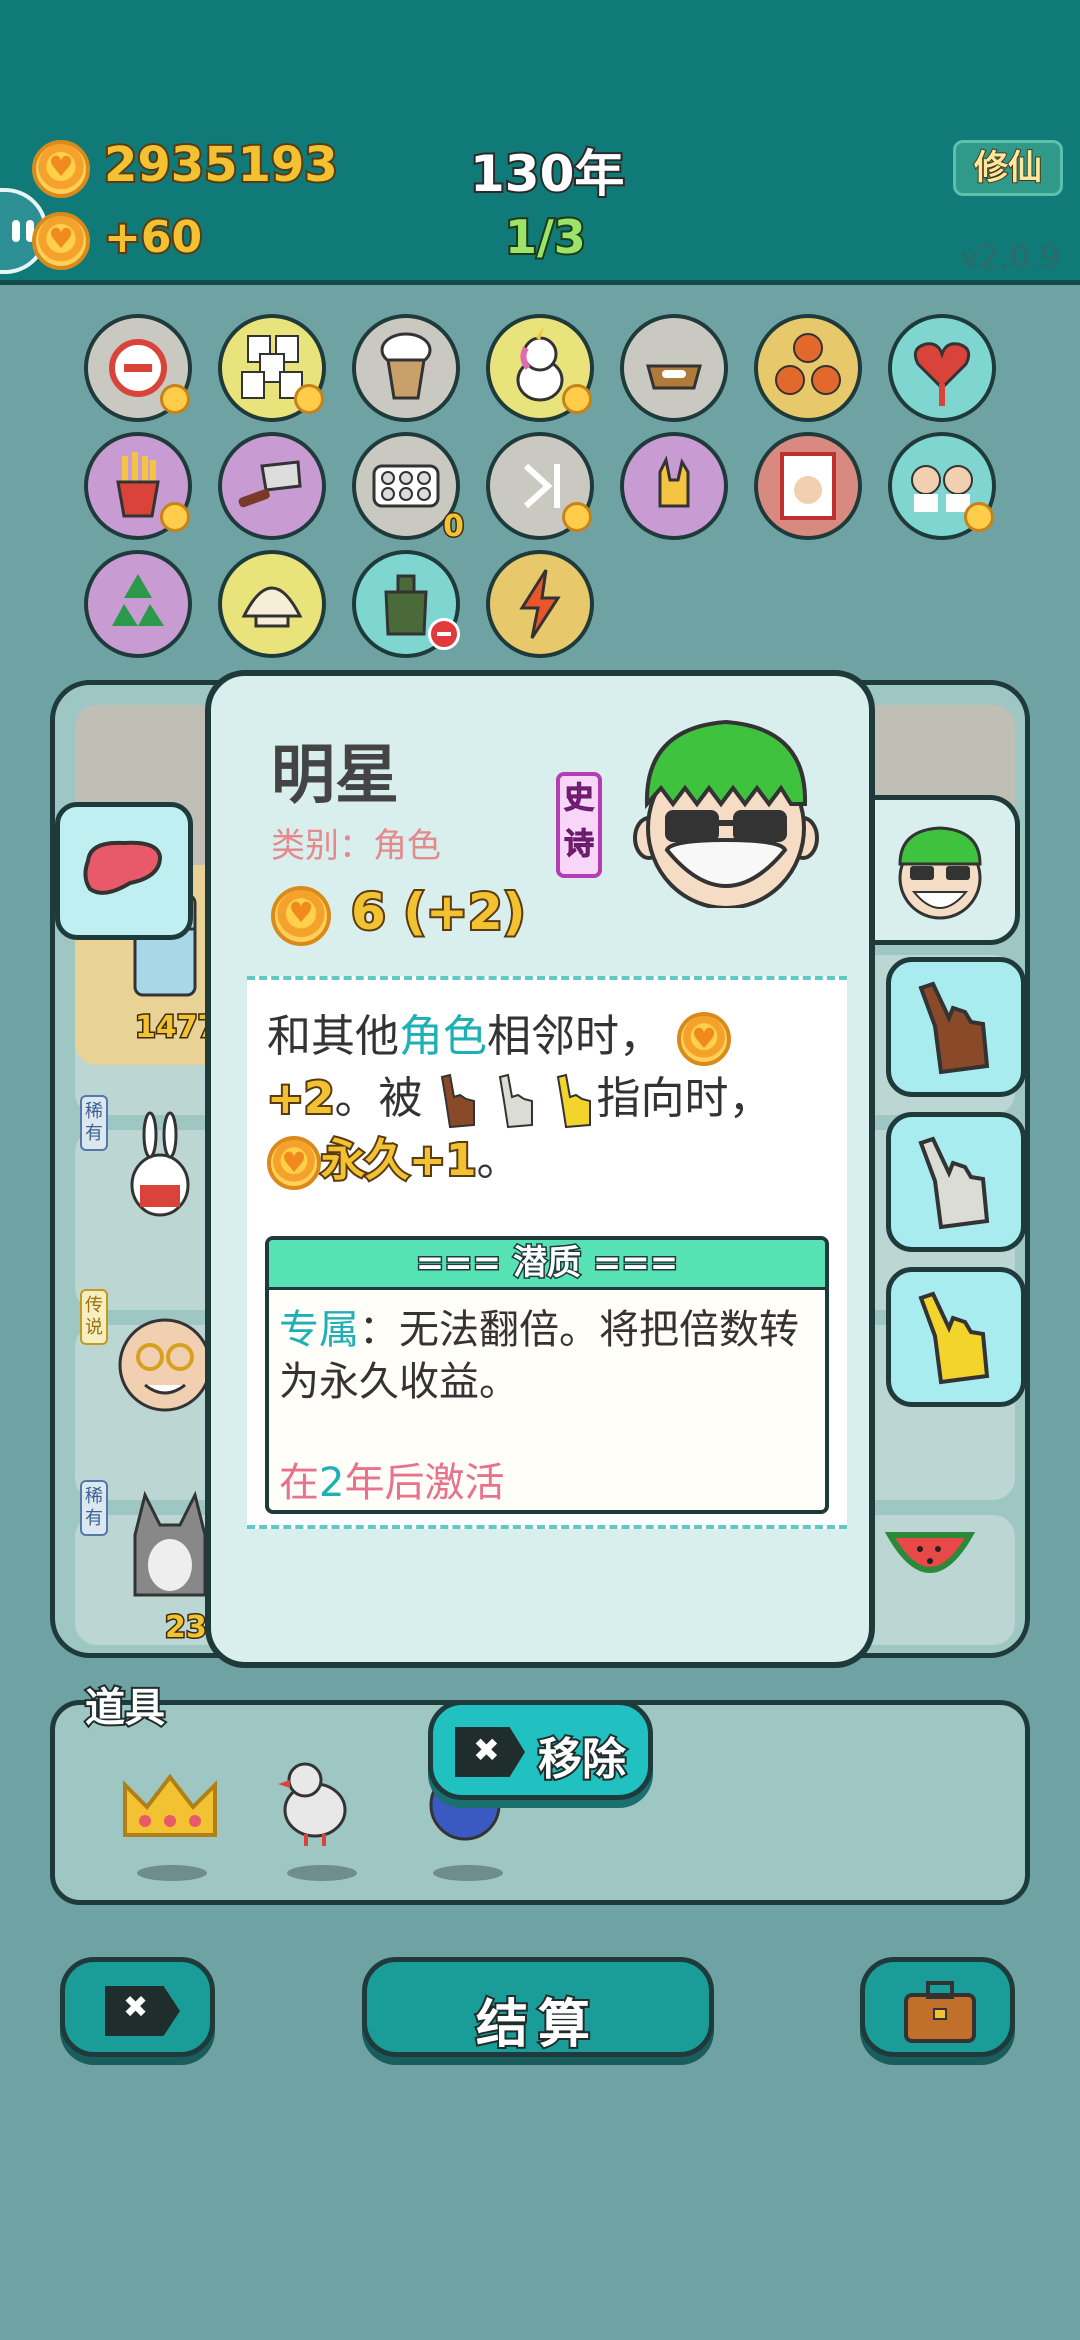 The height and width of the screenshot is (2340, 1080). Describe the element at coordinates (424, 1483) in the screenshot. I see `activate-text: 年后激活` at that location.